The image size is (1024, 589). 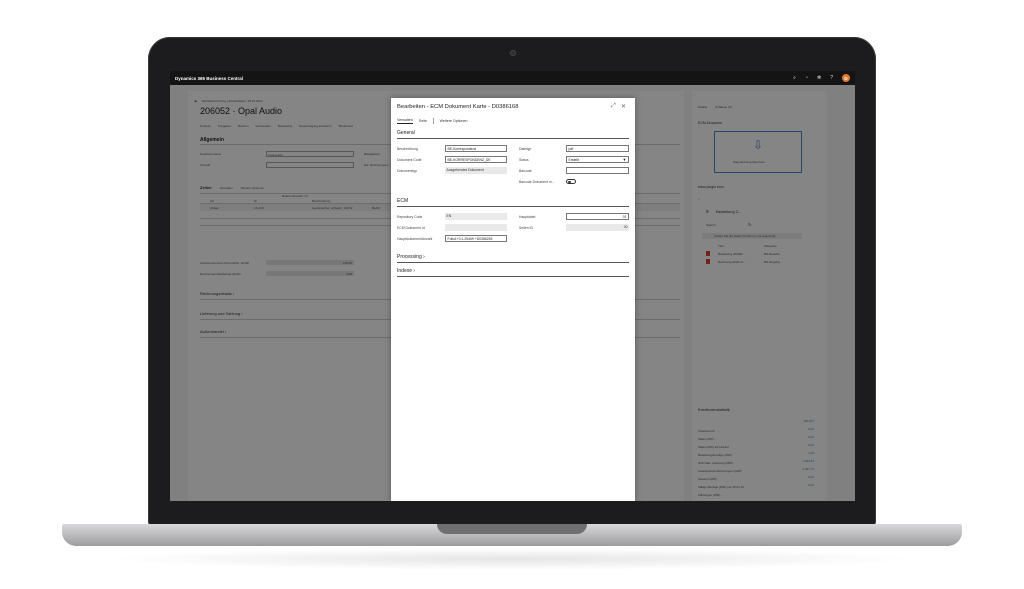 What do you see at coordinates (285, 126) in the screenshot?
I see `action-tab: Bestellung` at bounding box center [285, 126].